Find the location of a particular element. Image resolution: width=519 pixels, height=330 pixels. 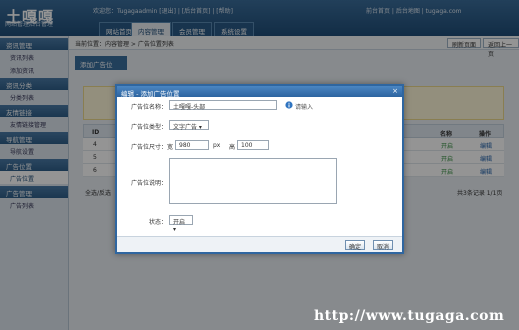

type-select: 文字广告 ▾ is located at coordinates (189, 125).